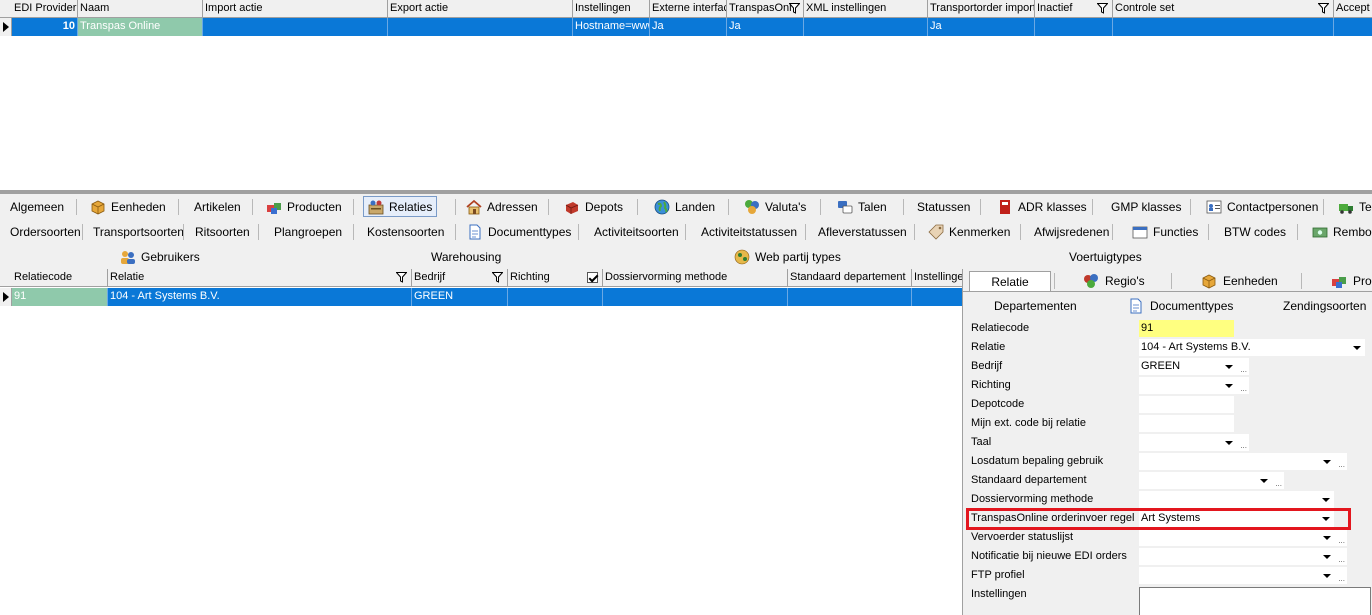 This screenshot has width=1372, height=615. Describe the element at coordinates (295, 27) in the screenshot. I see `cell-import-actie` at that location.